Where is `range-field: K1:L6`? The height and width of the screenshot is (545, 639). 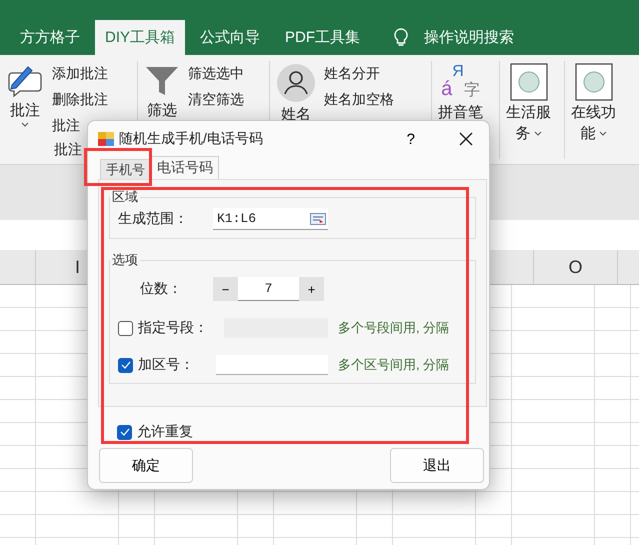
range-field: K1:L6 is located at coordinates (270, 219).